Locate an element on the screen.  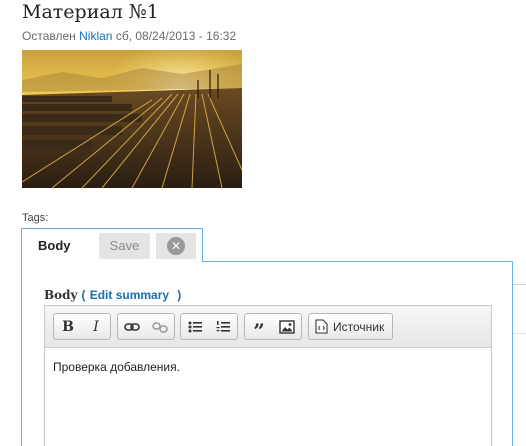
field-label: Body( Edit summary ) is located at coordinates (112, 295).